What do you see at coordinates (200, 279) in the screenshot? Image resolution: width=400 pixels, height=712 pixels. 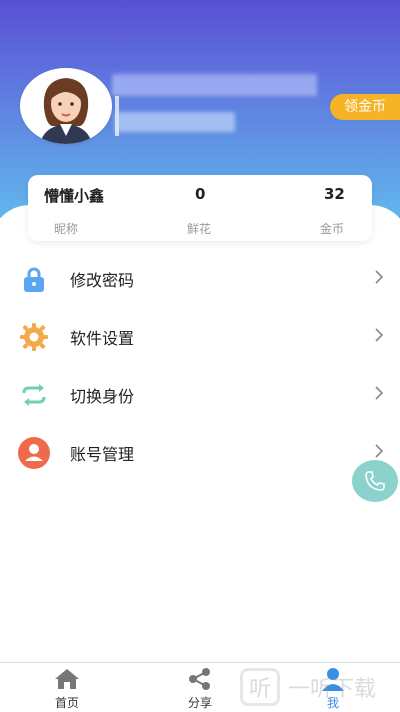 I see `menu-item-change-password: 修改密码` at bounding box center [200, 279].